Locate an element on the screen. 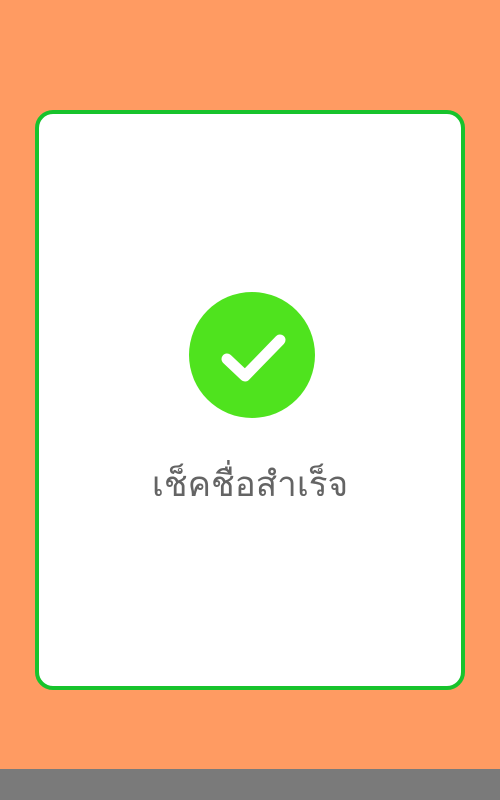 The height and width of the screenshot is (800, 500). bottom-system-bar is located at coordinates (250, 784).